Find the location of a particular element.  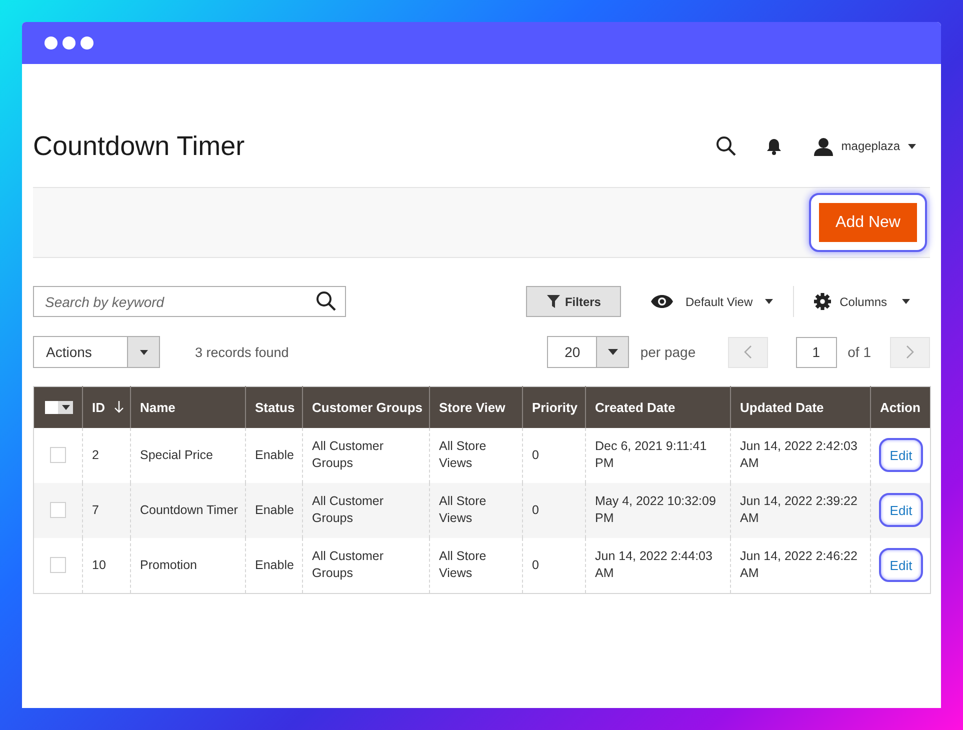

view-switcher: Default View is located at coordinates (712, 302).